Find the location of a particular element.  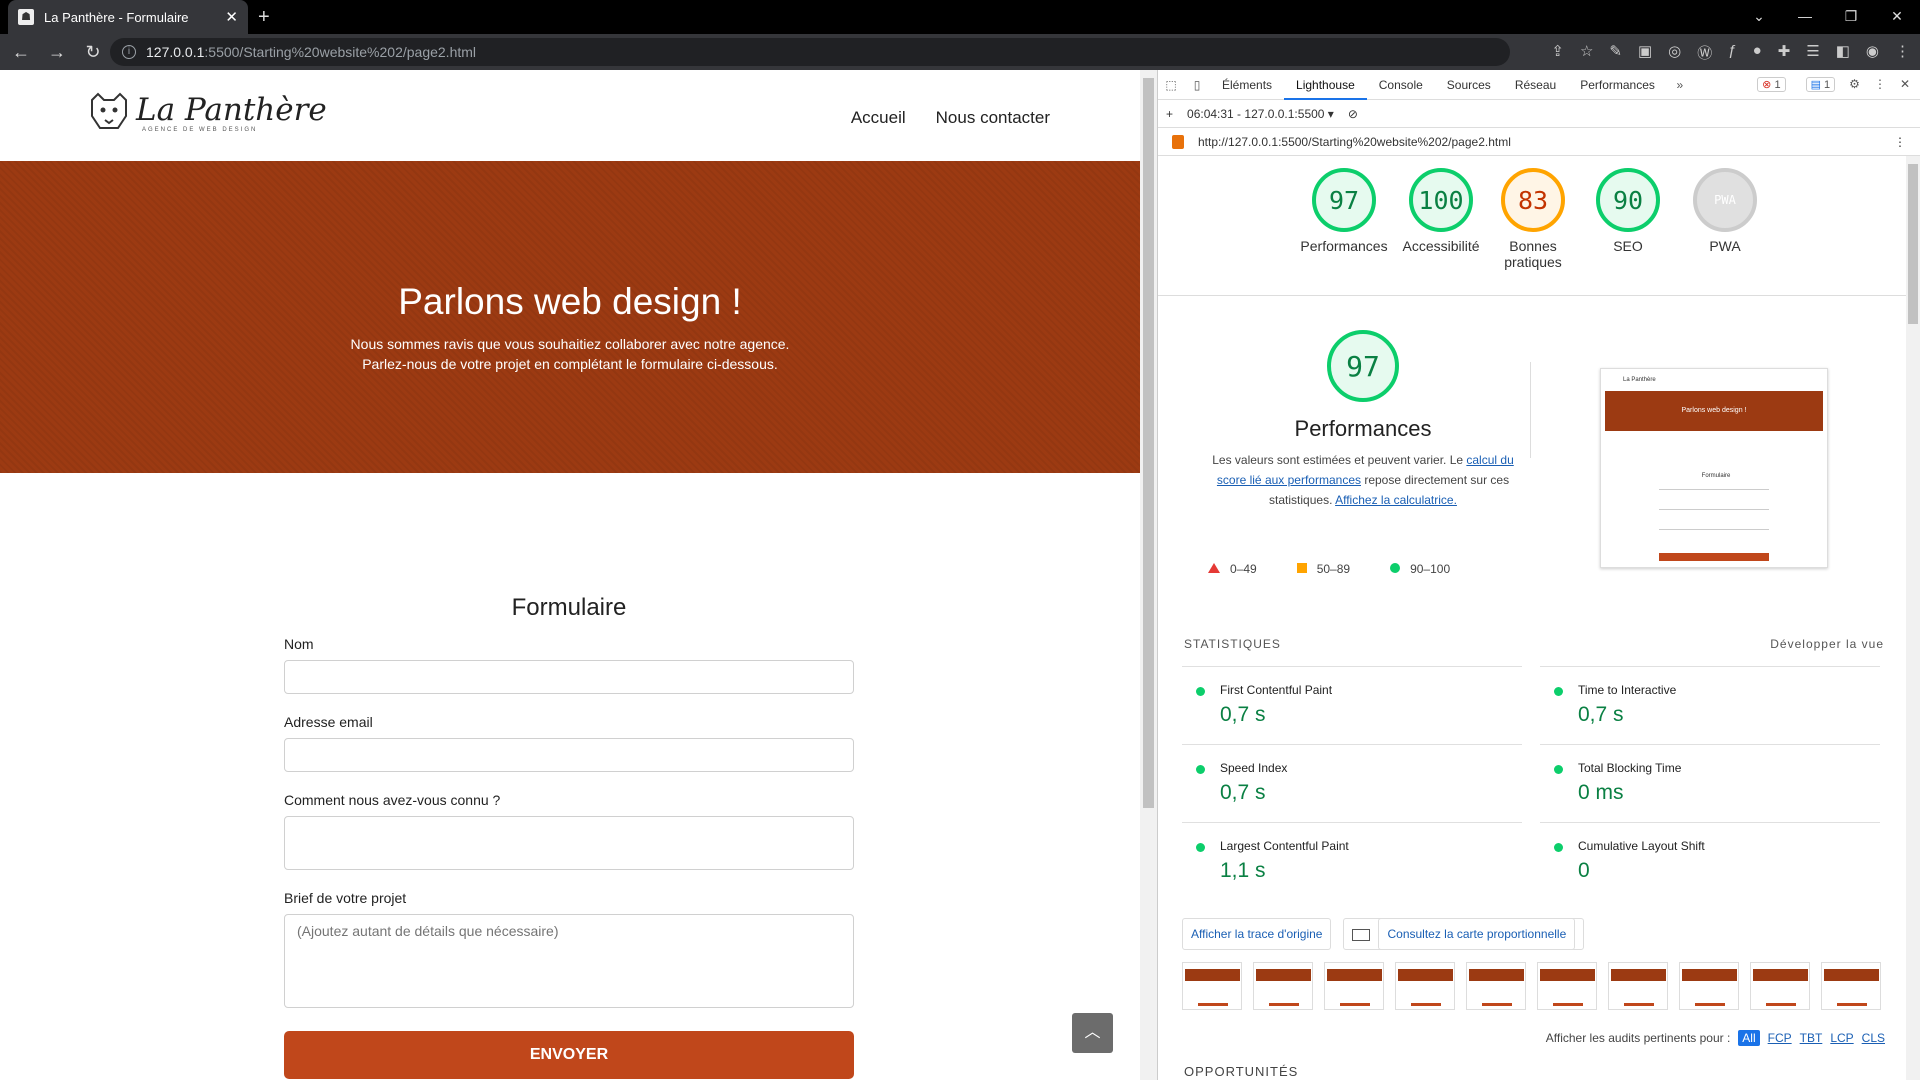

extensions-bar: ⇪ ☆ ✎ ▣ ◎ Ⓦ ƒ ● ✚ ☰ ◧ ◉ ⋮ is located at coordinates (1730, 52).